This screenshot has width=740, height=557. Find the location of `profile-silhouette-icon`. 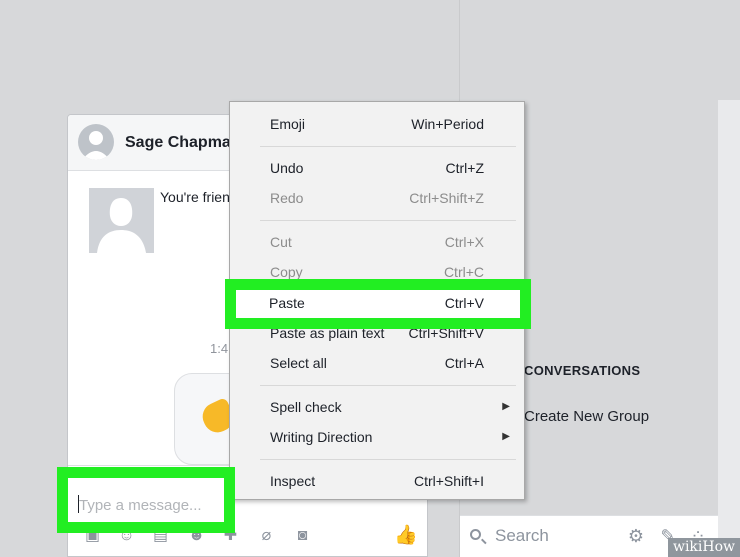

profile-silhouette-icon is located at coordinates (121, 225).